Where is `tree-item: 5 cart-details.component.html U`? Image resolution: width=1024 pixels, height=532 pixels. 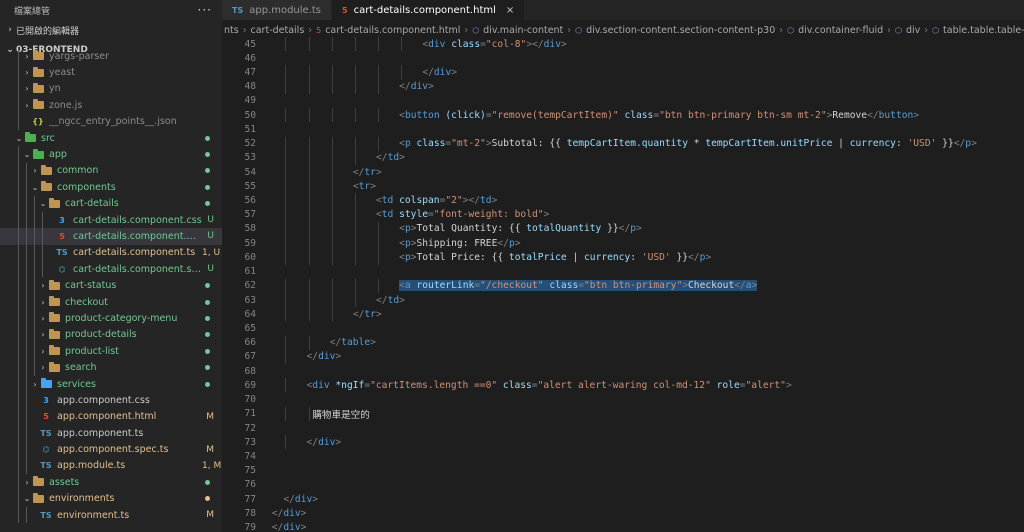 tree-item: 5 cart-details.component.html U is located at coordinates (111, 236).